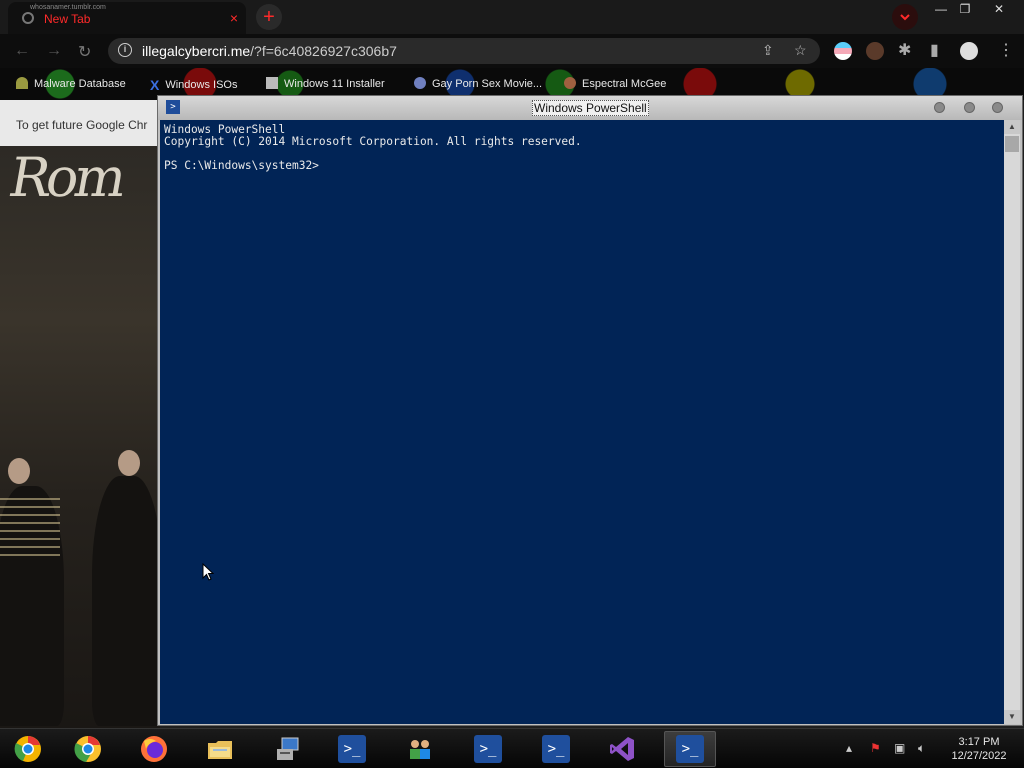 This screenshot has width=1024, height=768. Describe the element at coordinates (234, 18) in the screenshot. I see `tab-close-icon: ×` at that location.